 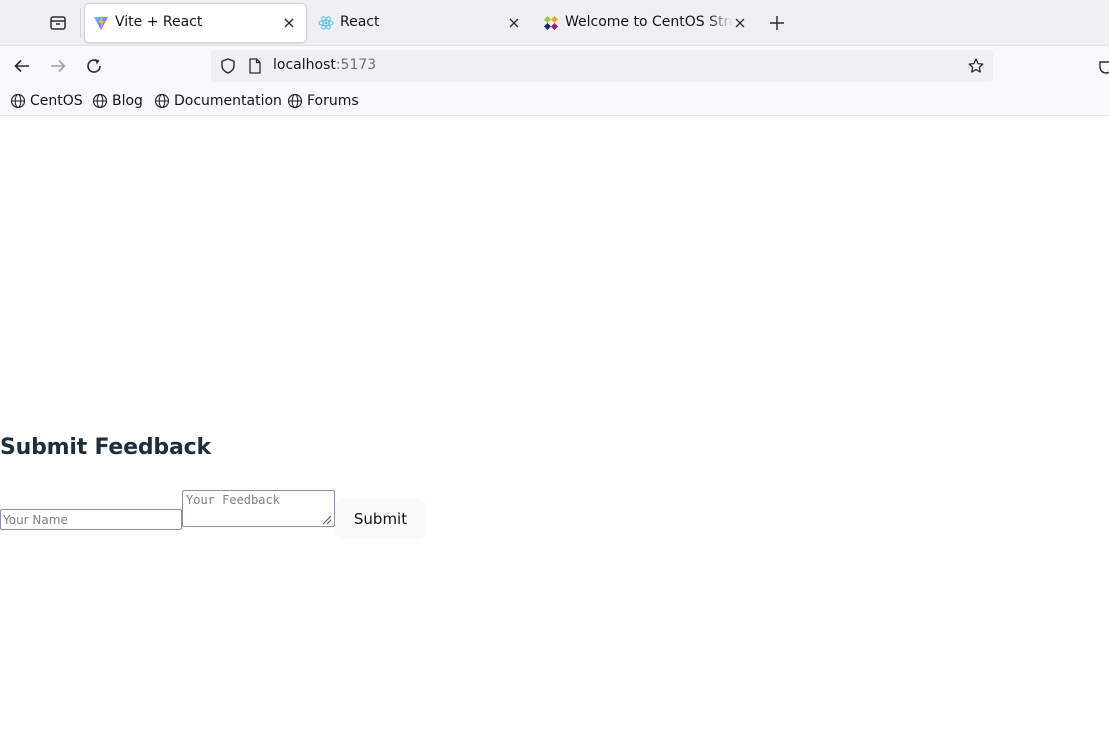 What do you see at coordinates (419, 23) in the screenshot?
I see `tab-react: React` at bounding box center [419, 23].